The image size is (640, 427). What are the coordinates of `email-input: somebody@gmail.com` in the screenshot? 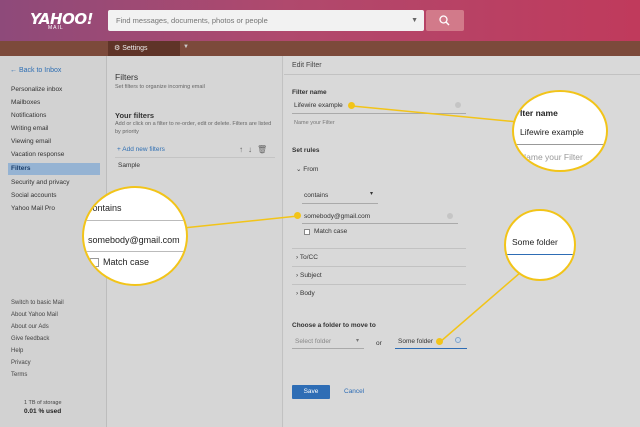 It's located at (337, 216).